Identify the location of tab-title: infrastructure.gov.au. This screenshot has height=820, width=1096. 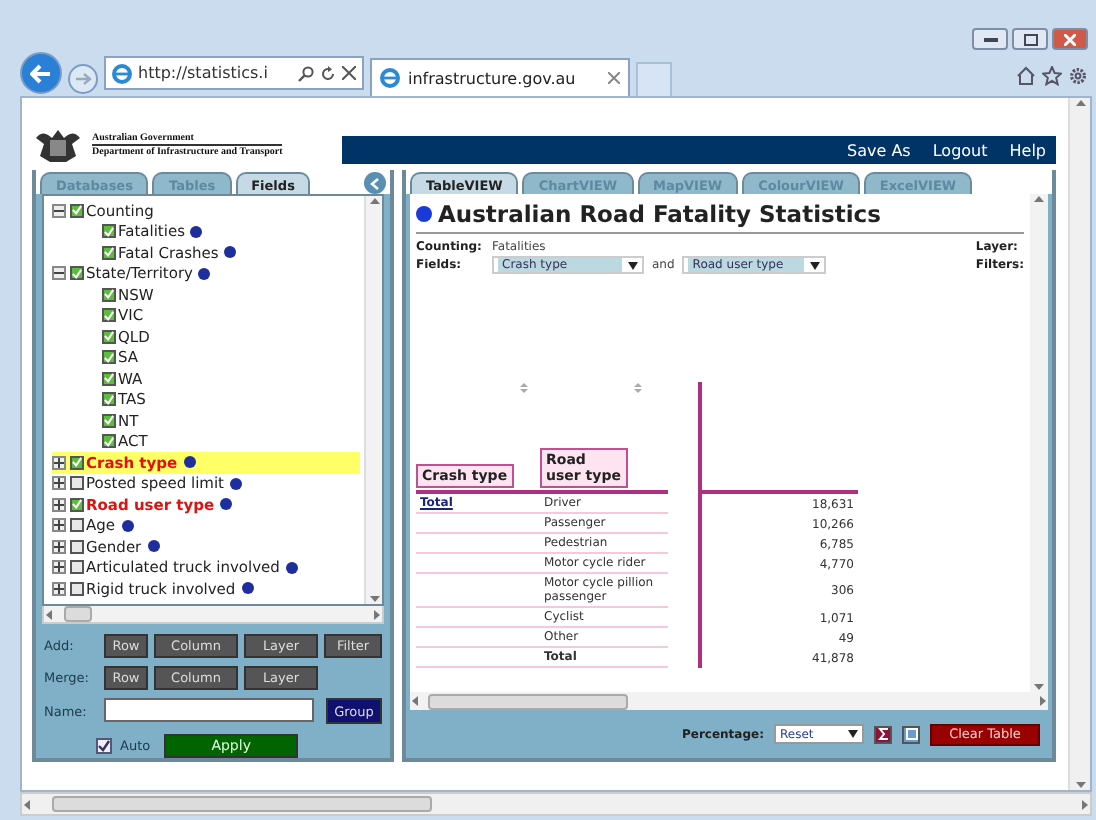
(493, 78).